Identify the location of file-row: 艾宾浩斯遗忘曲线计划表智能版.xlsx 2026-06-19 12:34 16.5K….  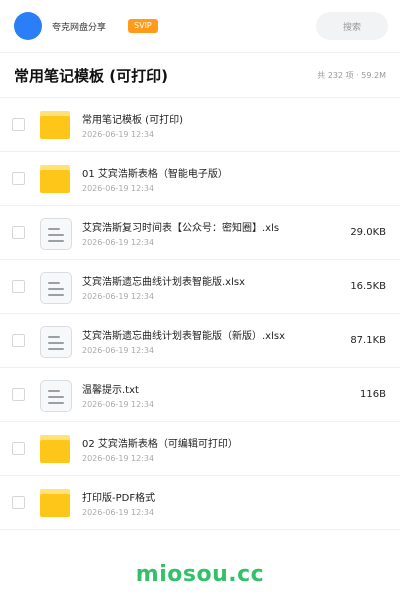
(200, 287).